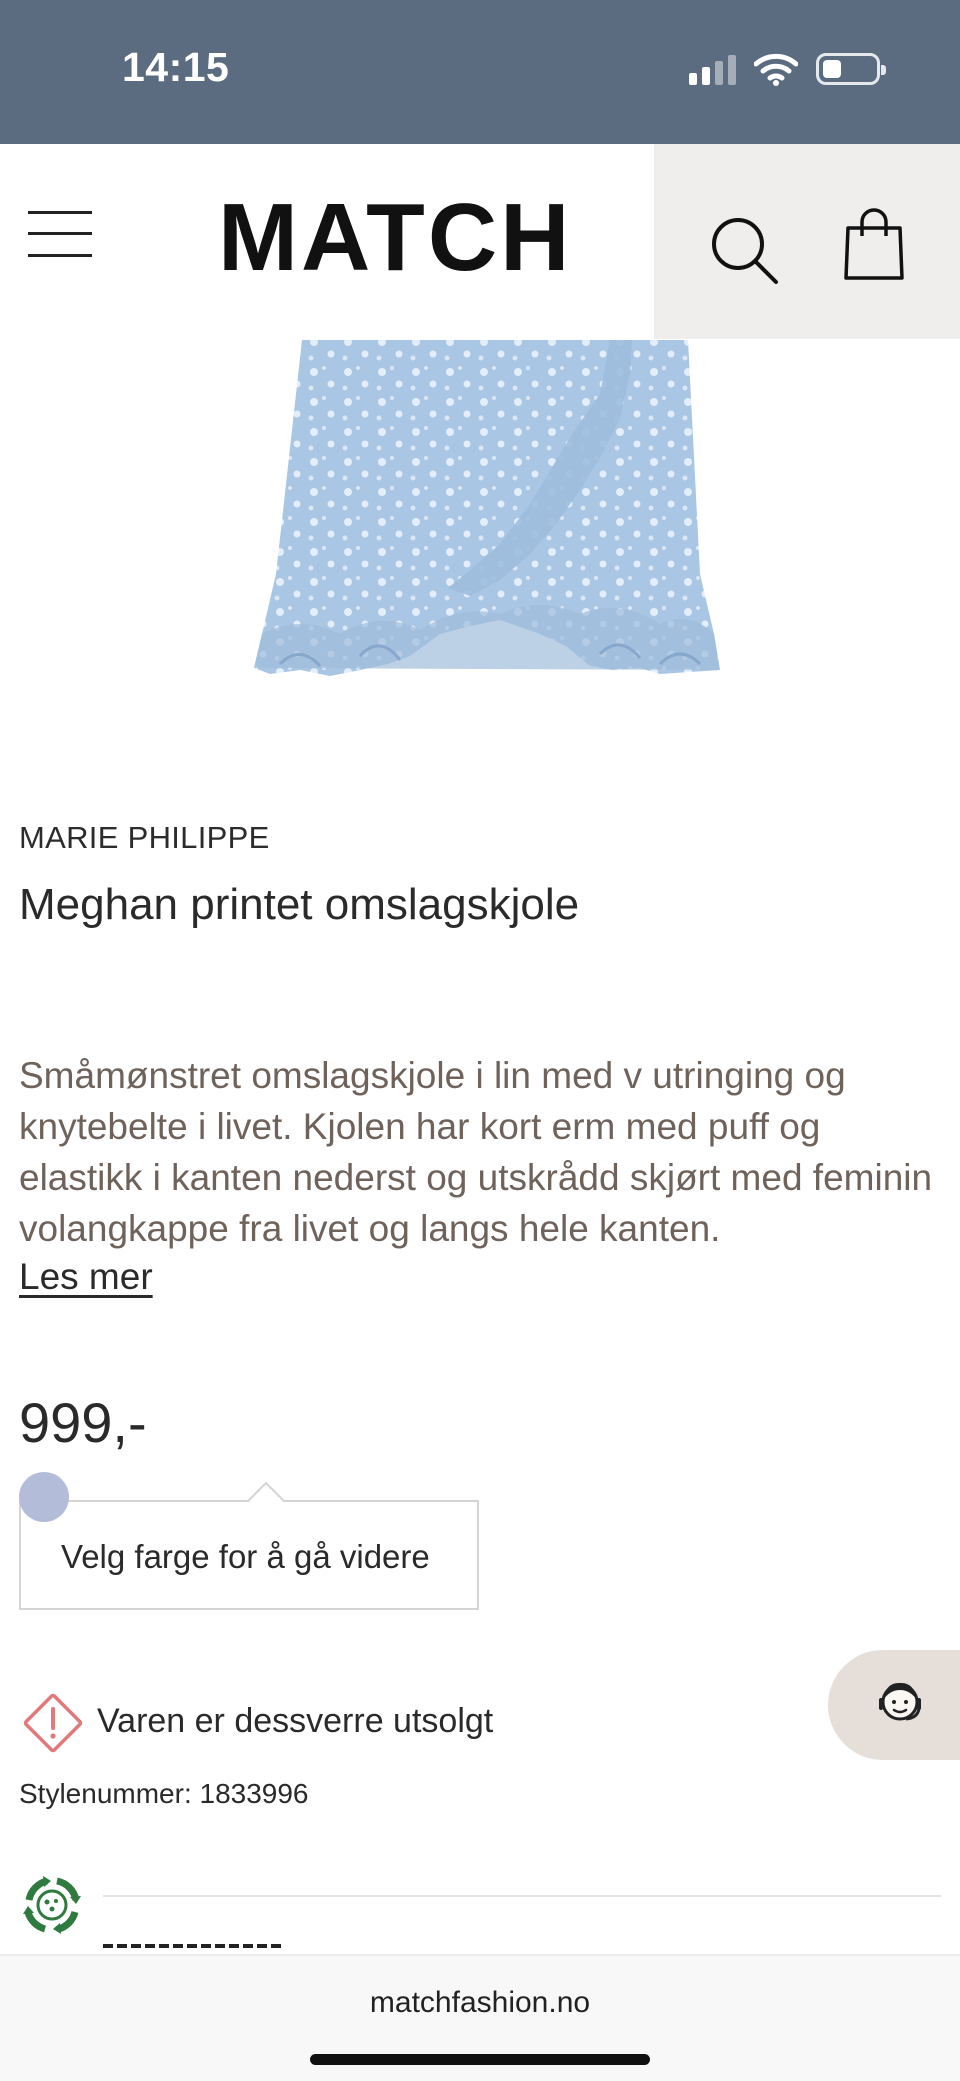 This screenshot has width=960, height=2081. I want to click on color-prompt-text: Velg farge for å gå videre, so click(245, 1556).